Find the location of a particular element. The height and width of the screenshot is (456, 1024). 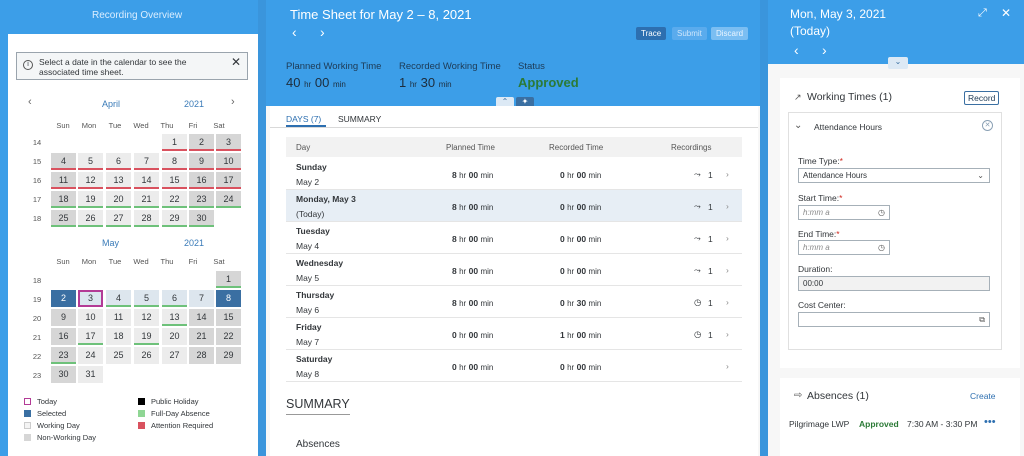

record-button: Record is located at coordinates (982, 98).